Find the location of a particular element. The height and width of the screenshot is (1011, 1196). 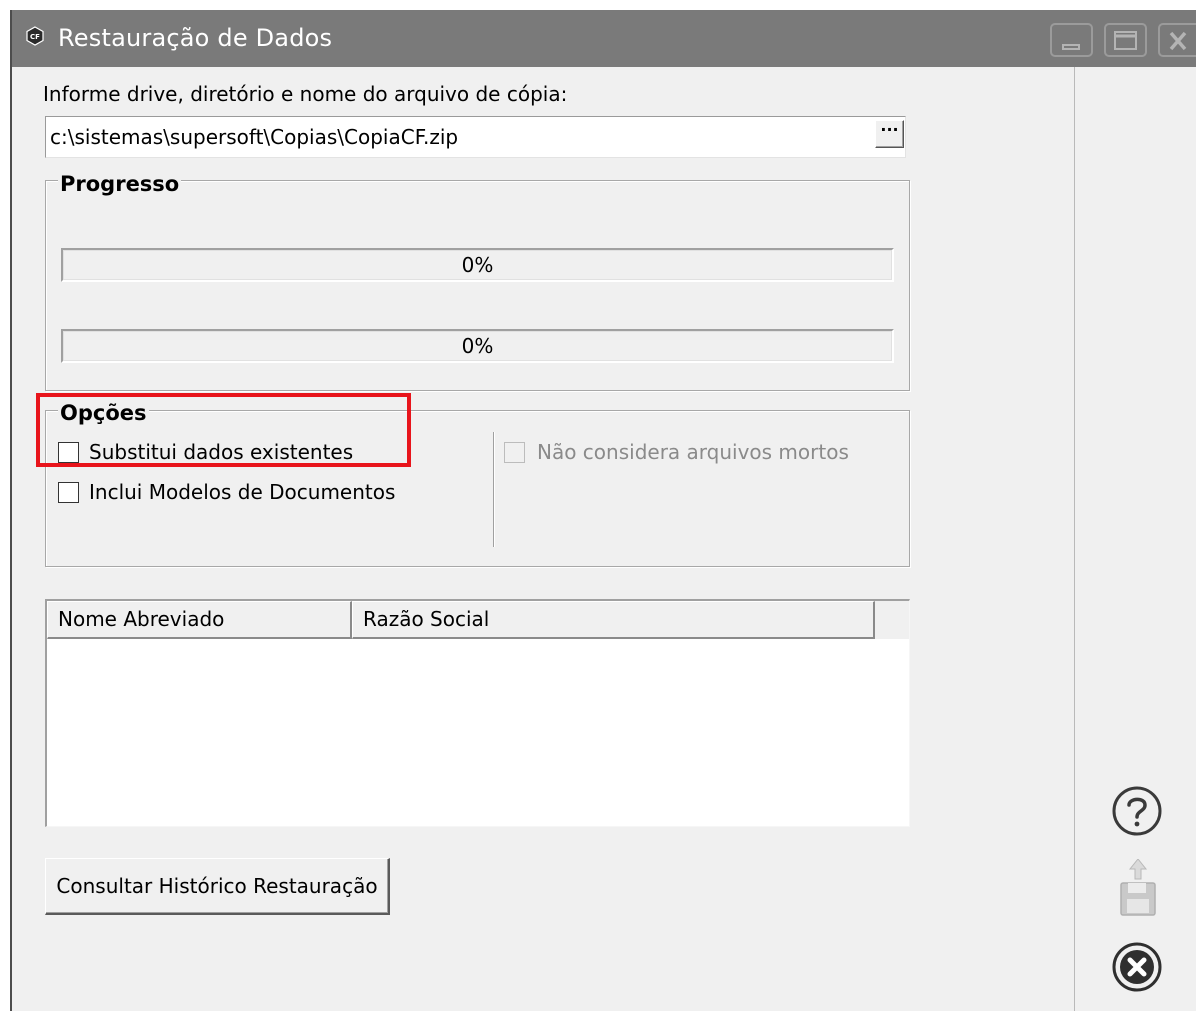

nao-considera-checkbox is located at coordinates (514, 452).